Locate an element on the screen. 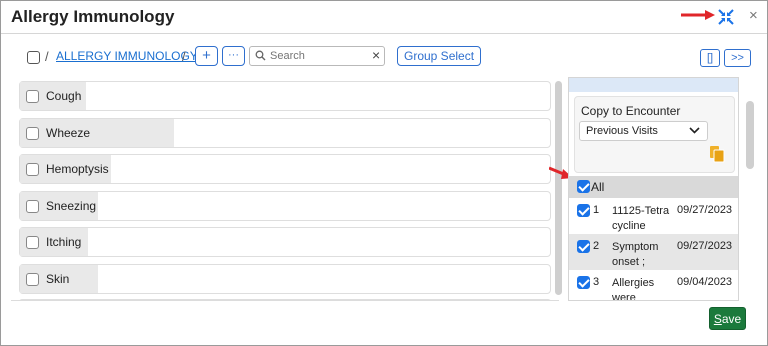  search-box: × is located at coordinates (317, 56).